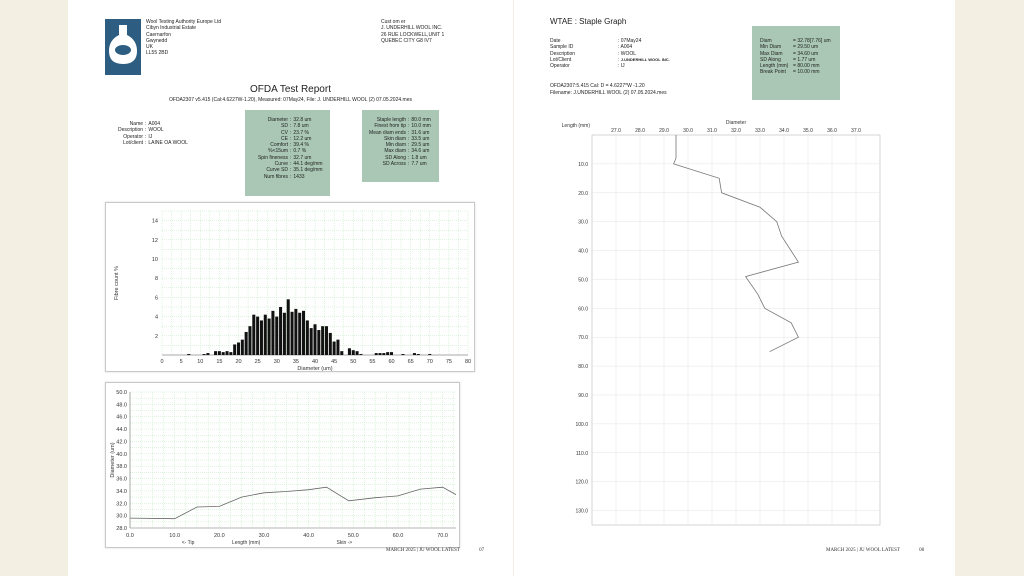 The width and height of the screenshot is (1024, 576). I want to click on filename-label: Filename:, so click(561, 93).